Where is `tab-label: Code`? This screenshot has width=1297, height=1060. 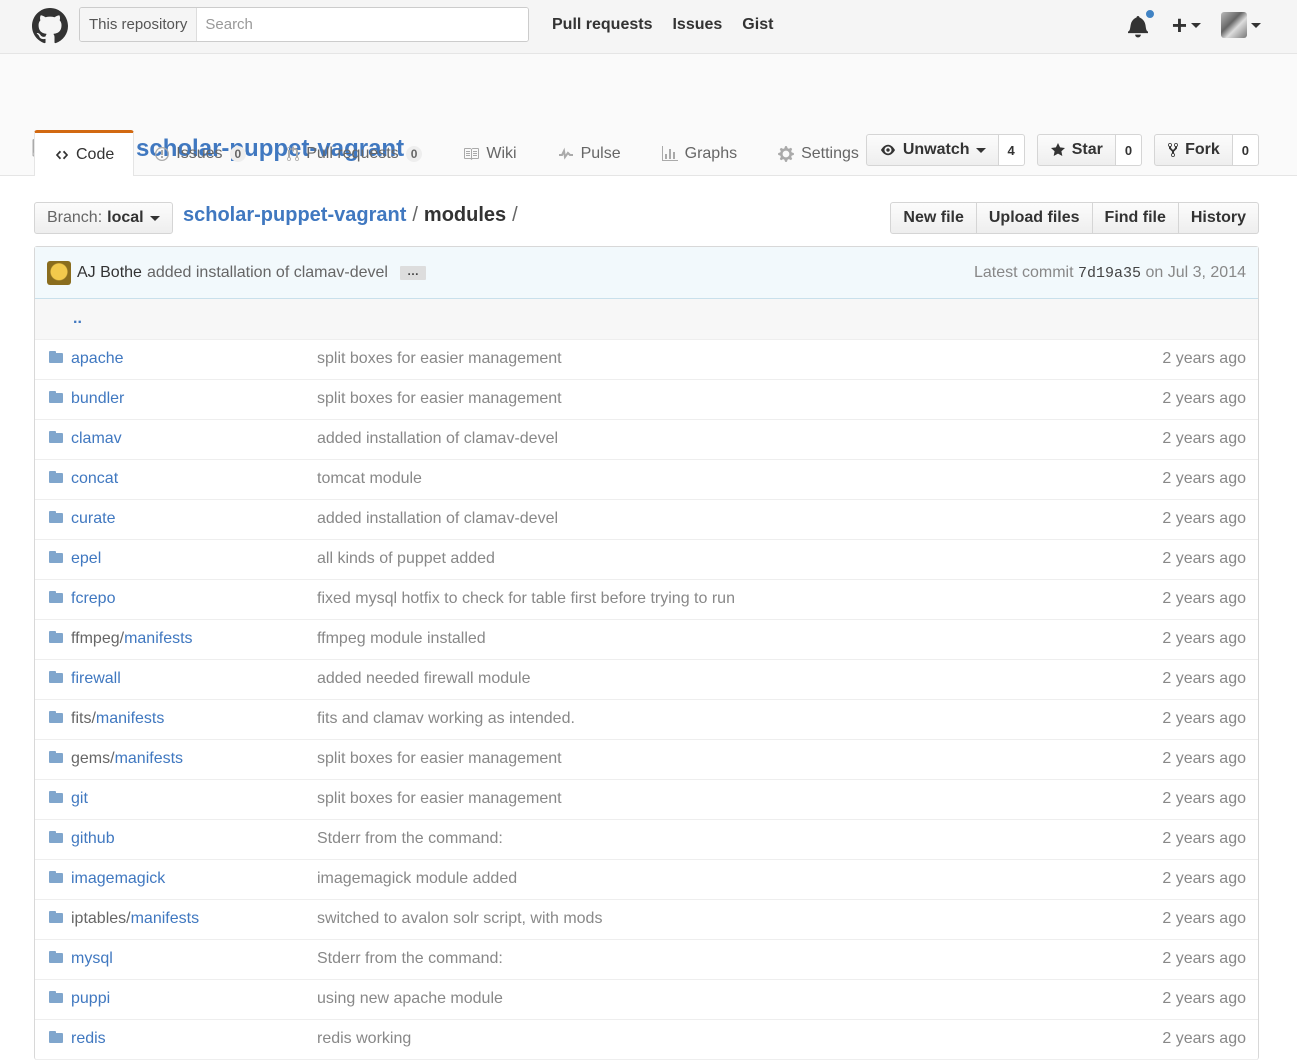
tab-label: Code is located at coordinates (95, 154).